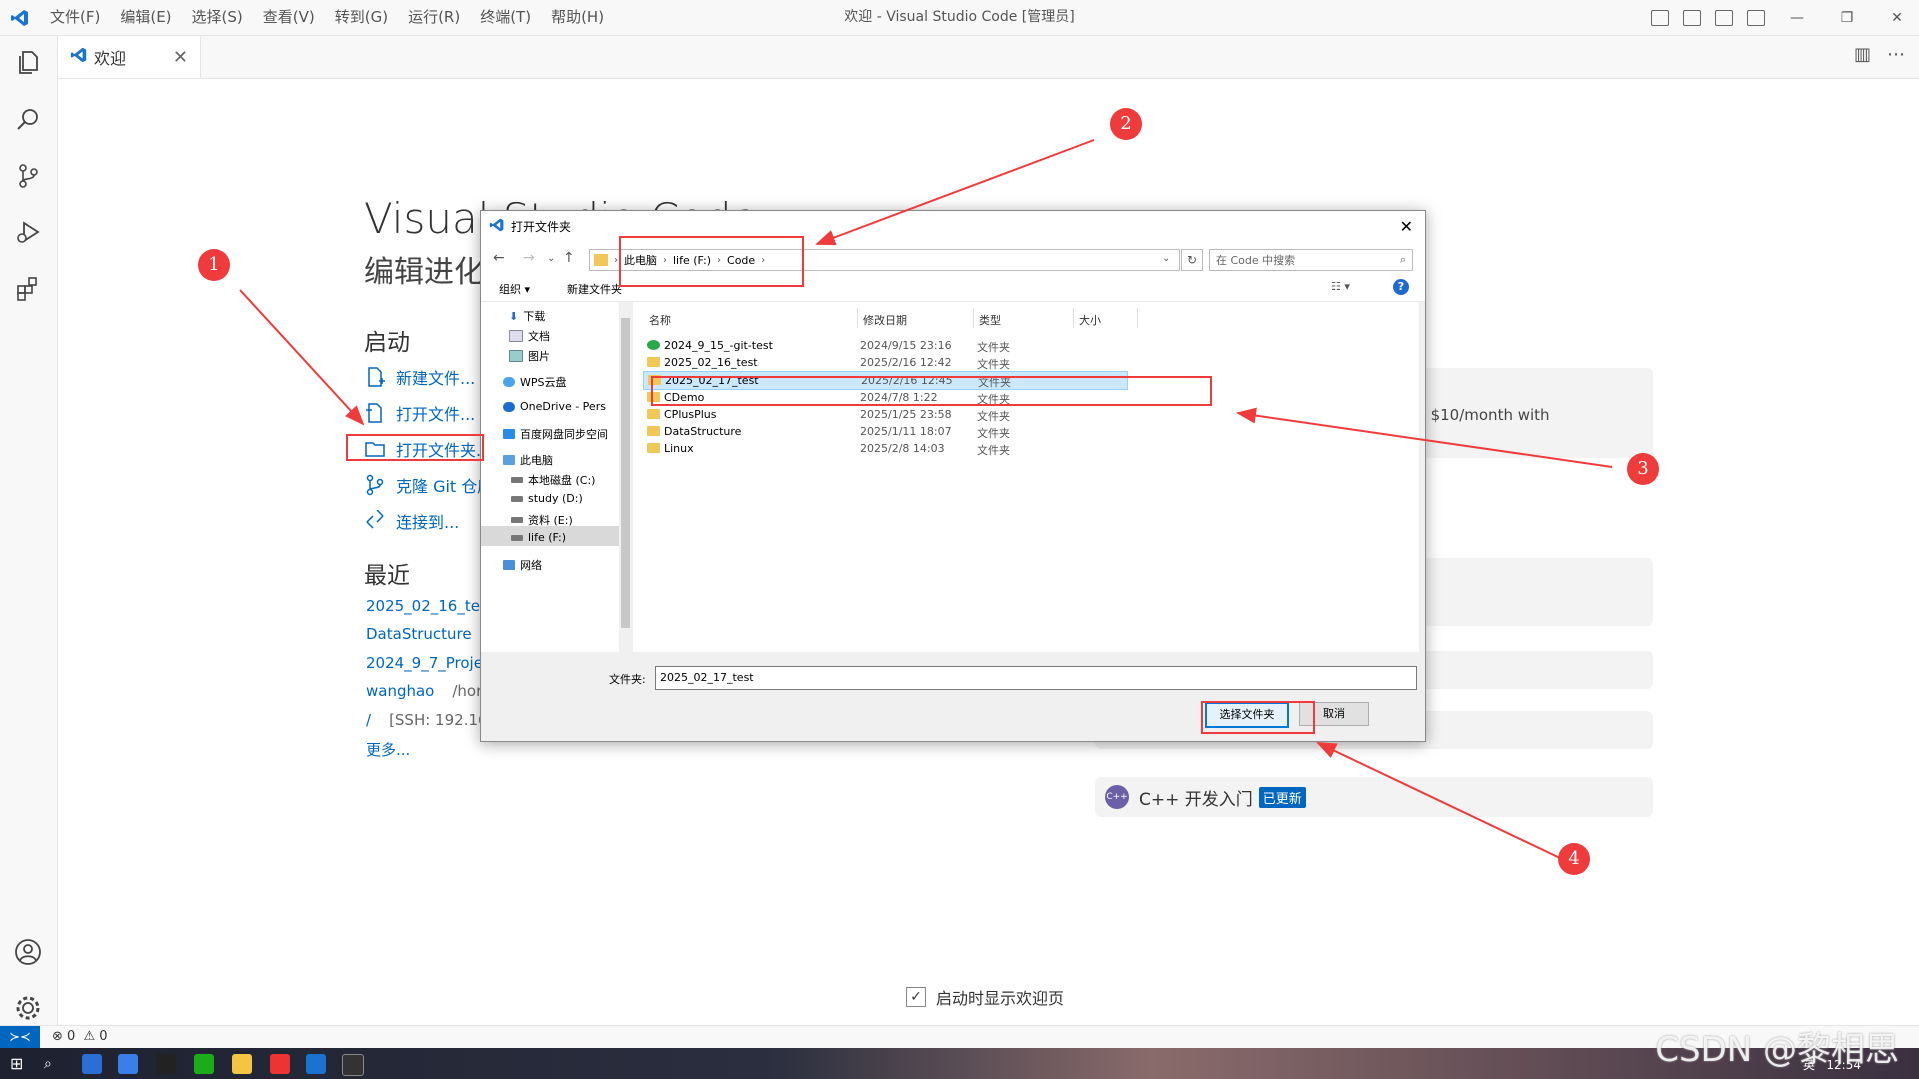  What do you see at coordinates (703, 431) in the screenshot?
I see `file-name: DataStructure` at bounding box center [703, 431].